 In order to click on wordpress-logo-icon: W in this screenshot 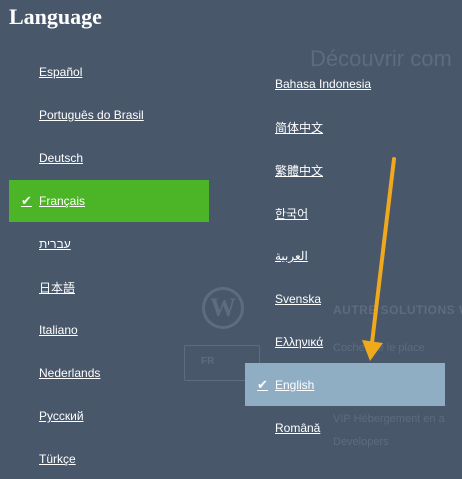, I will do `click(223, 308)`.